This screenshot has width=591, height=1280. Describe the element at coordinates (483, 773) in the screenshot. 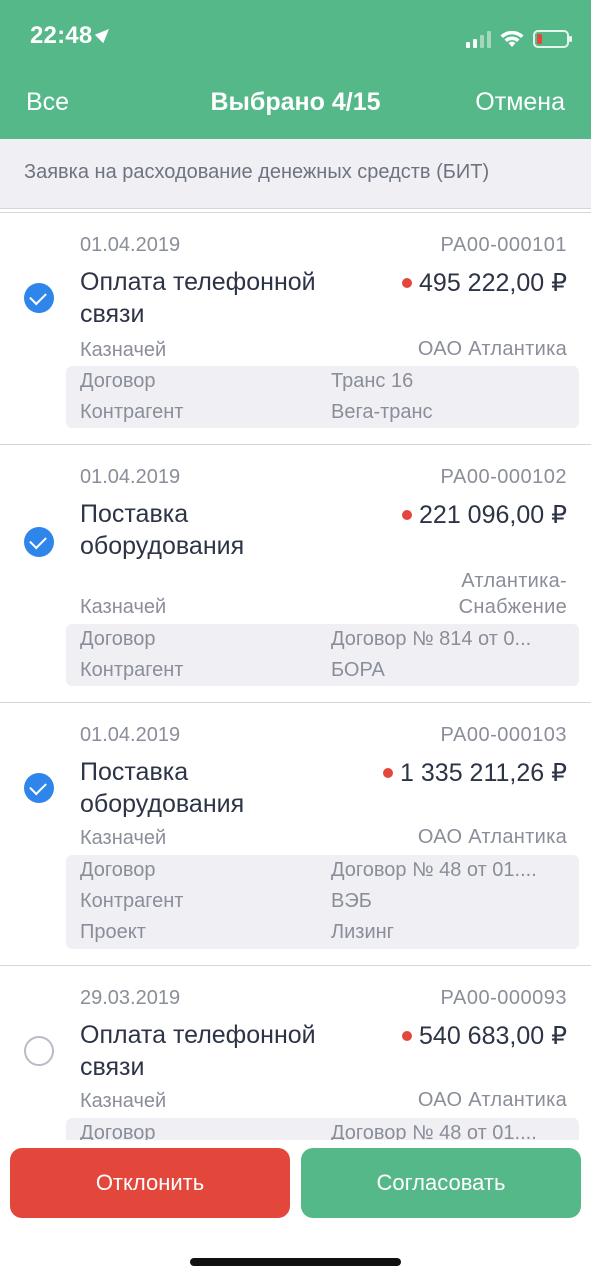

I see `item-amount-value: 1 335 211,26 ₽` at that location.